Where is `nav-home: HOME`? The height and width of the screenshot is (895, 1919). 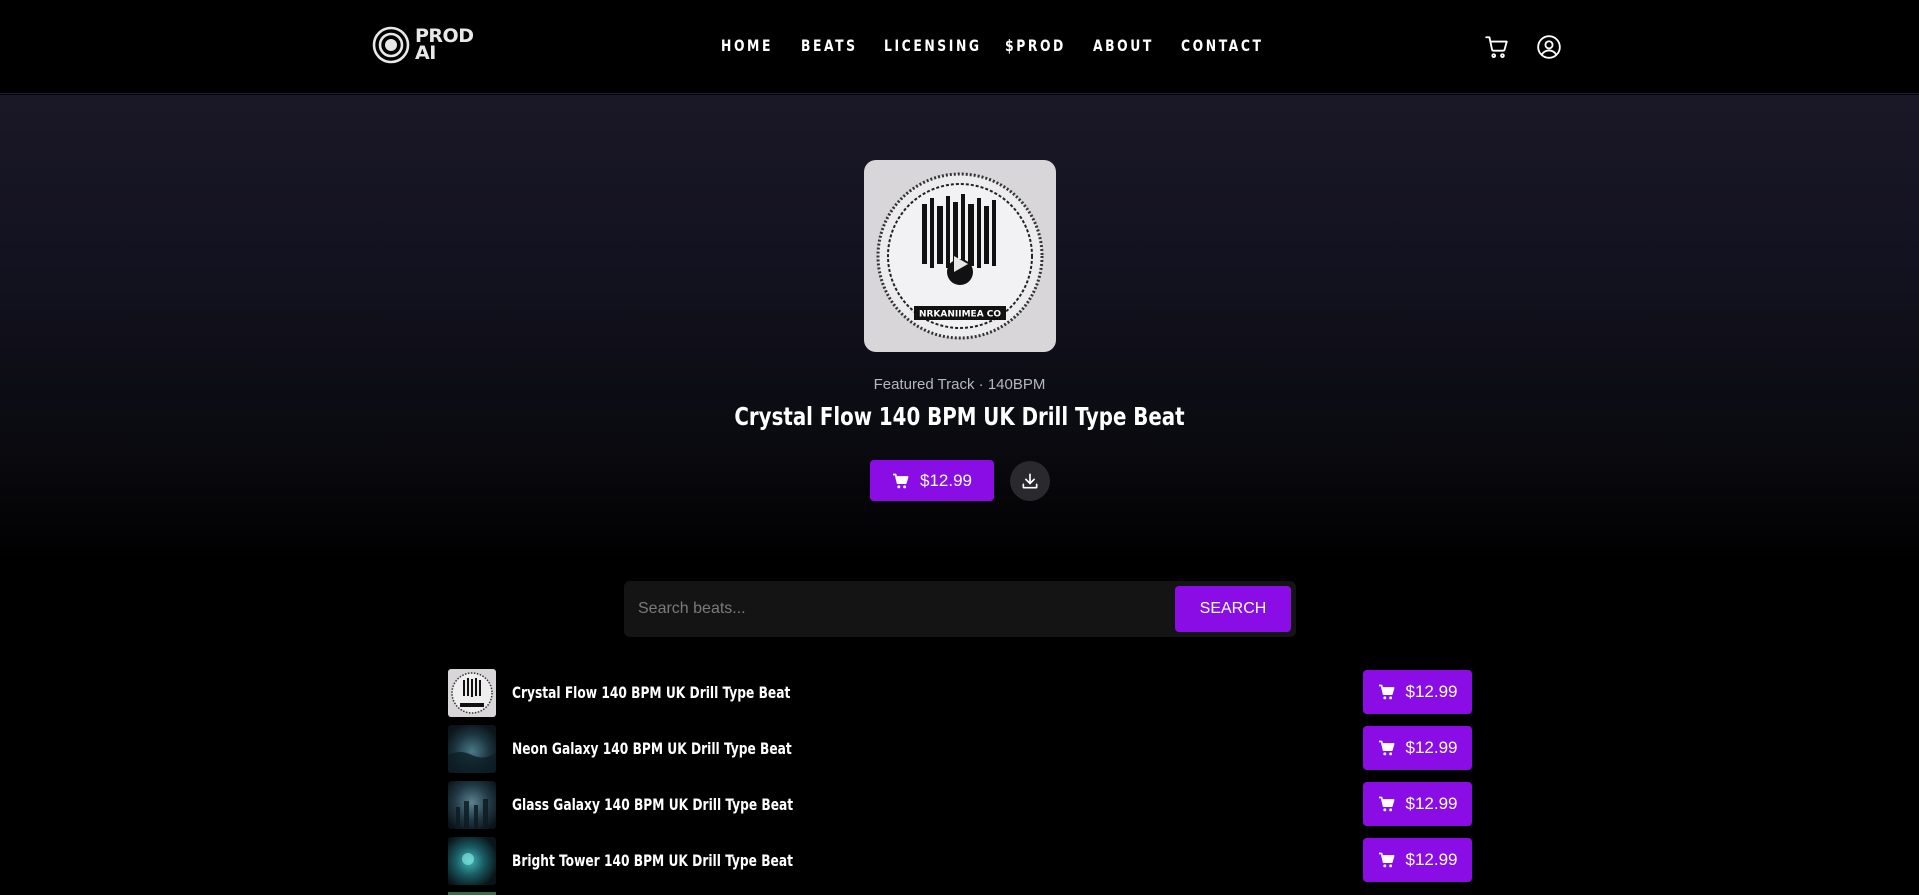 nav-home: HOME is located at coordinates (747, 45).